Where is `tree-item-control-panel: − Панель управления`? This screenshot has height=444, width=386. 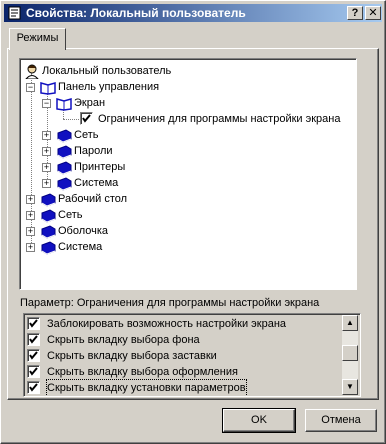
tree-item-control-panel: − Панель управления is located at coordinates (124, 87).